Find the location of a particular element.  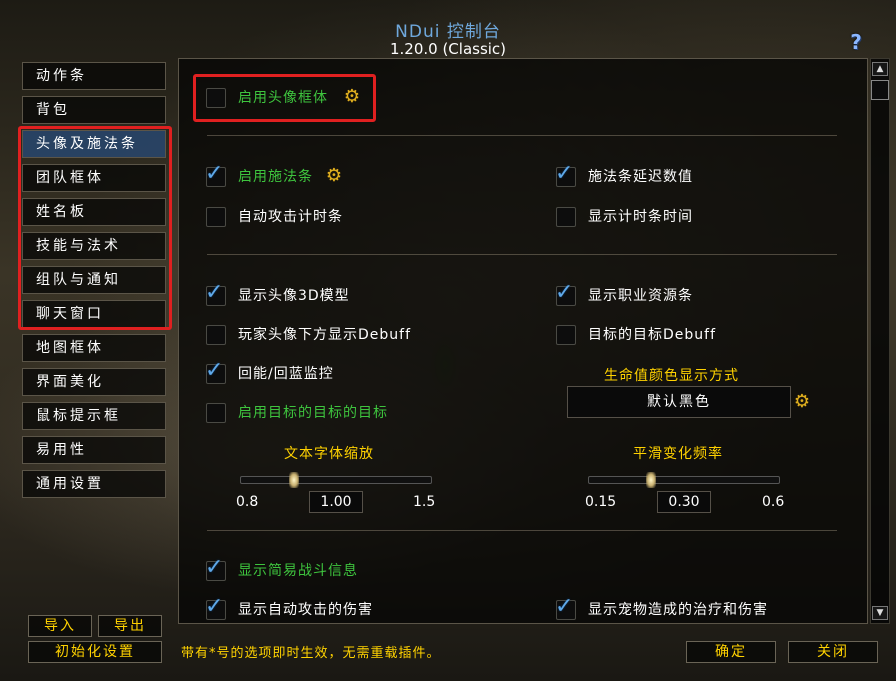

checkbox-enable-castbar: ✓ is located at coordinates (215, 174).